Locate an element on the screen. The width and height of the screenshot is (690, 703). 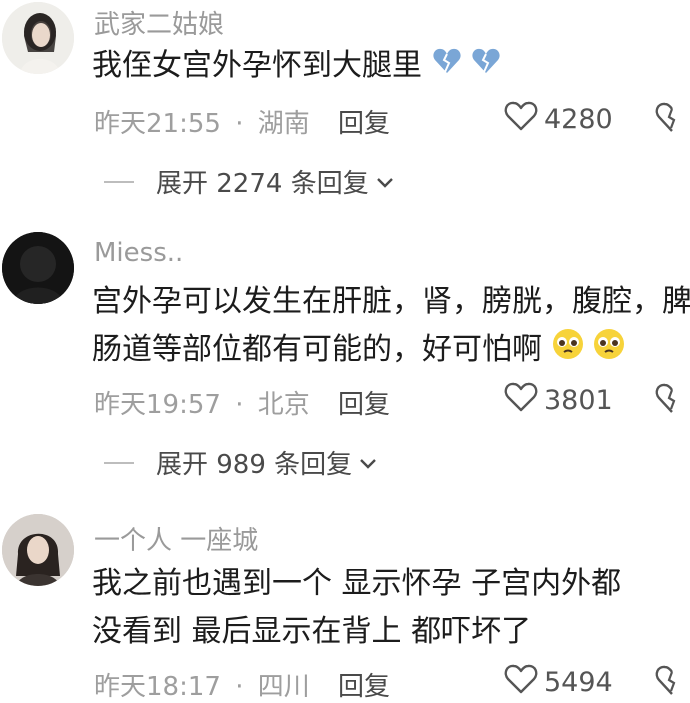
timestamp: 昨天19:57 is located at coordinates (157, 405).